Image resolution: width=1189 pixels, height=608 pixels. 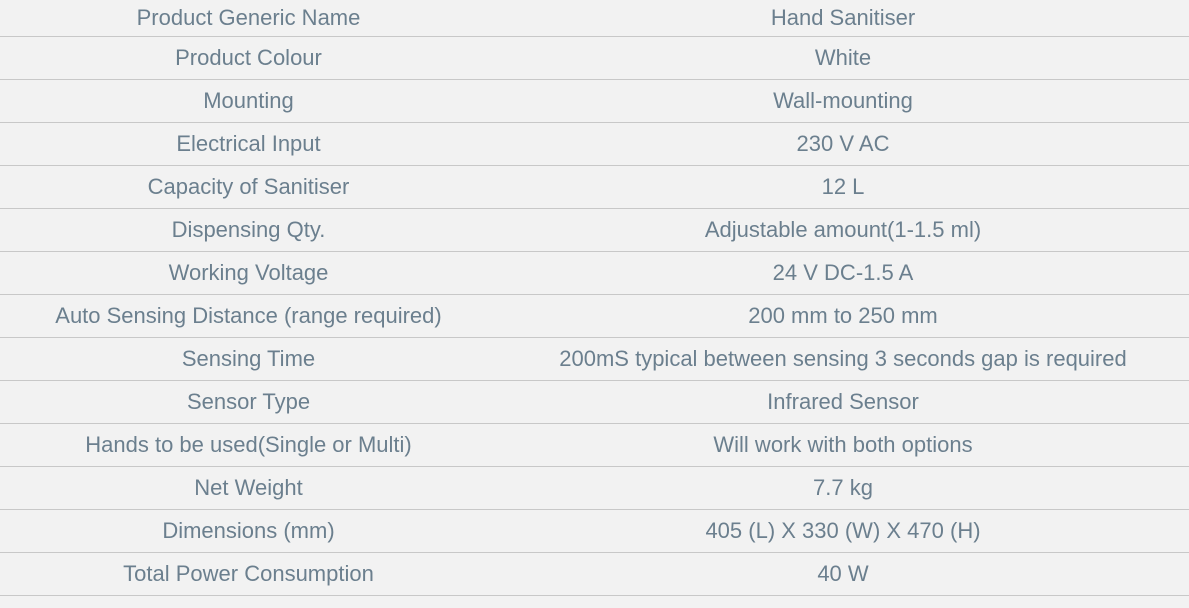 I want to click on spec-value: 12 L, so click(x=843, y=187).